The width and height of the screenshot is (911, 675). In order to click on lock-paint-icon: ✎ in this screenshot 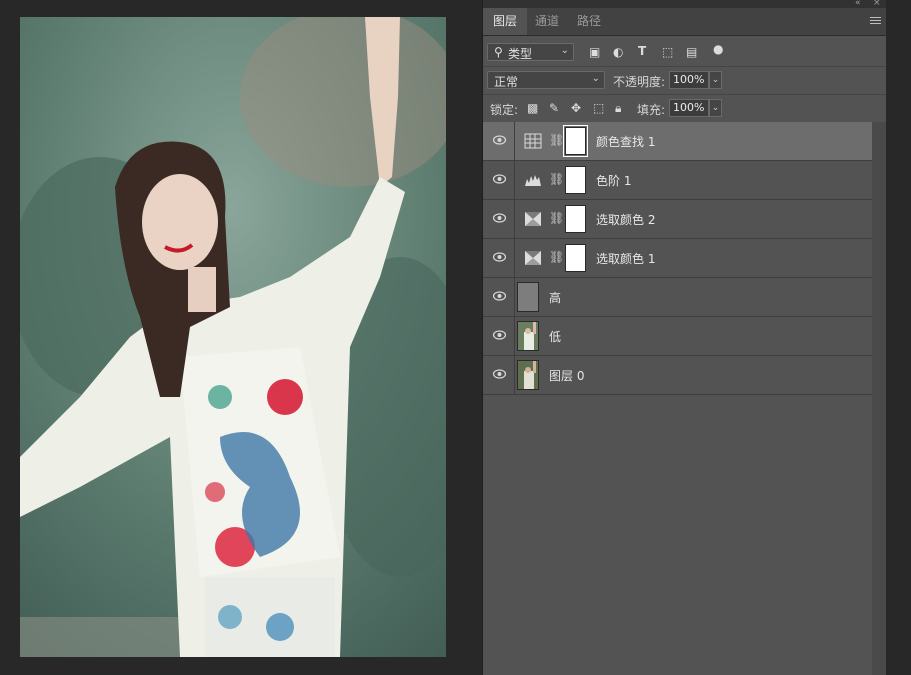, I will do `click(554, 108)`.